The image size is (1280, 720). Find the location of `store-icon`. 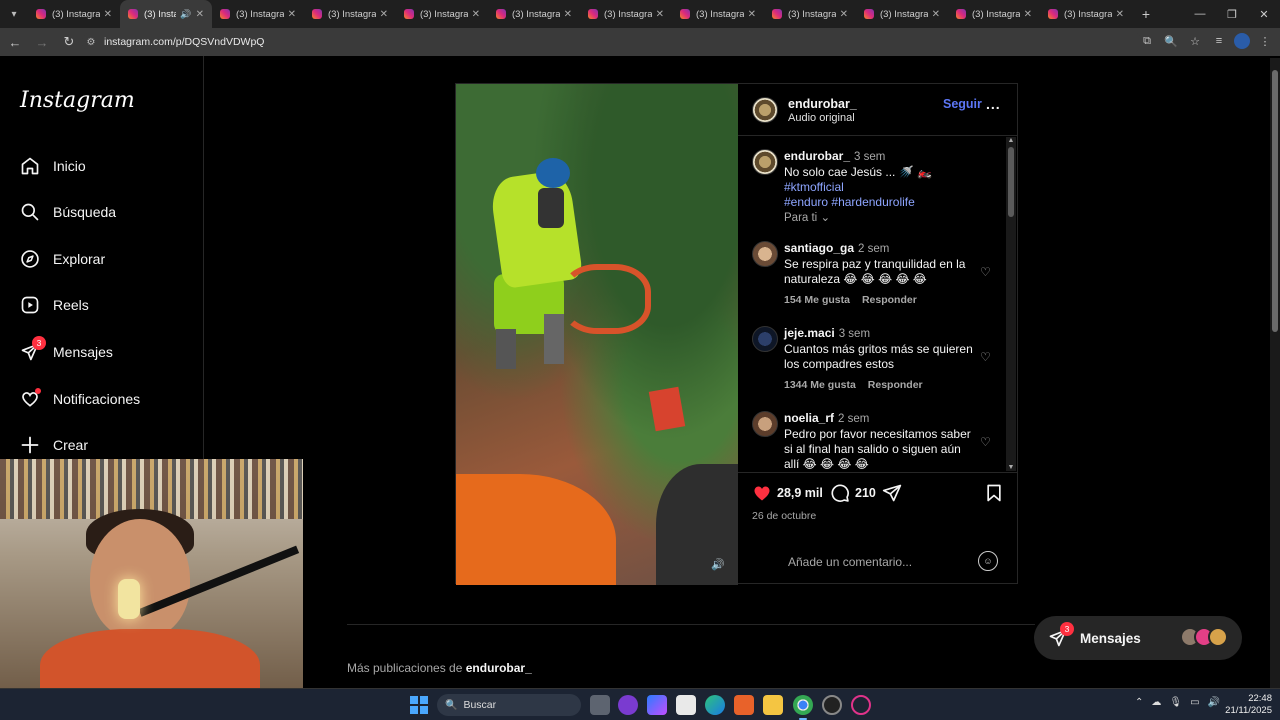

store-icon is located at coordinates (686, 705).